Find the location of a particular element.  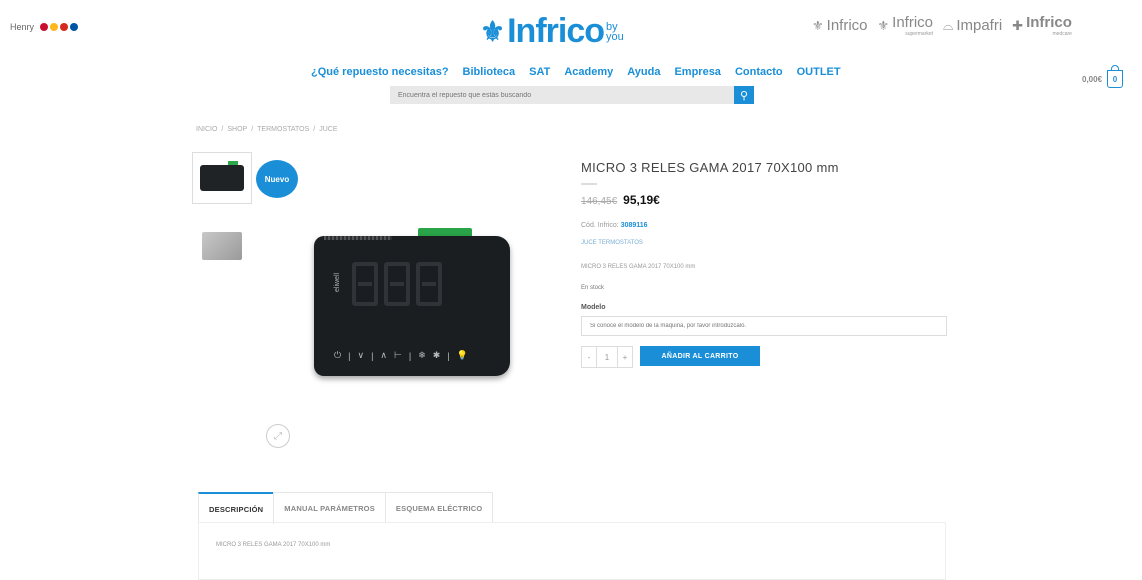

nav-item-sat: SAT is located at coordinates (539, 72).